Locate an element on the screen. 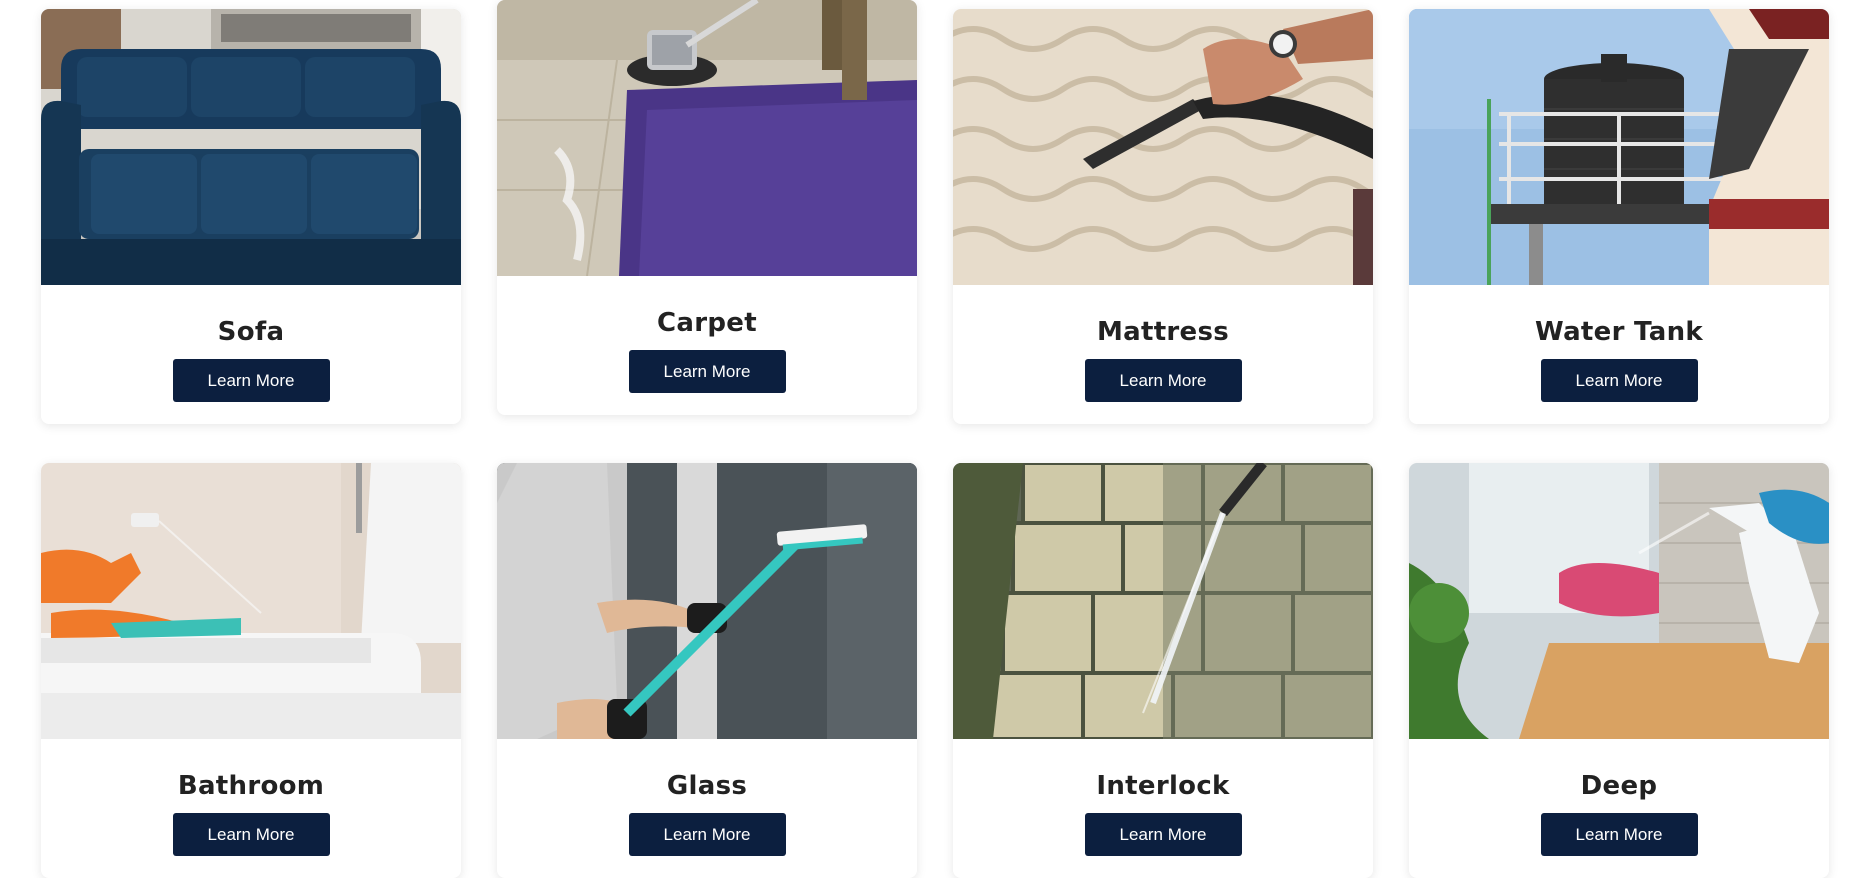 The image size is (1875, 878). mattress-image is located at coordinates (1163, 147).